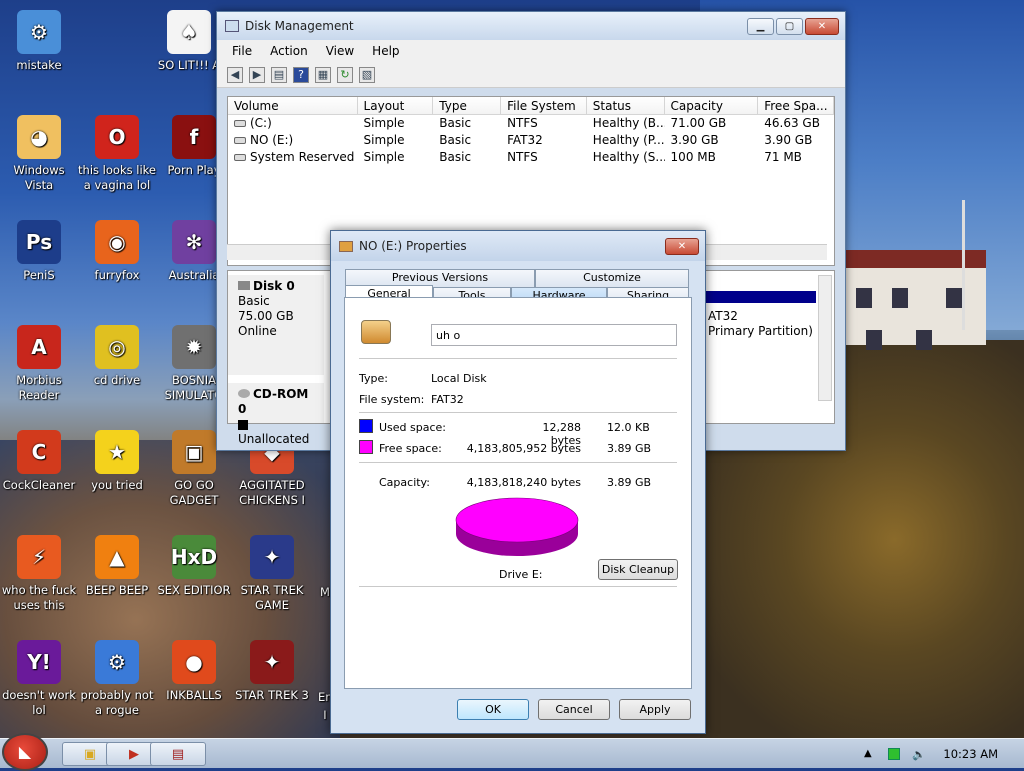 The height and width of the screenshot is (771, 1024). I want to click on menu-help: Help, so click(385, 51).